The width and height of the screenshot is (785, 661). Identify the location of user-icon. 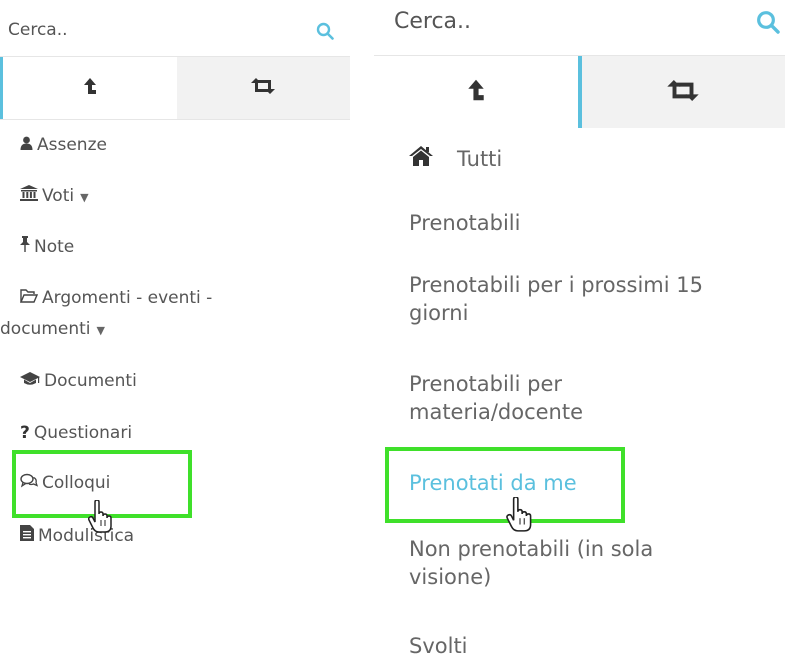
(26, 145).